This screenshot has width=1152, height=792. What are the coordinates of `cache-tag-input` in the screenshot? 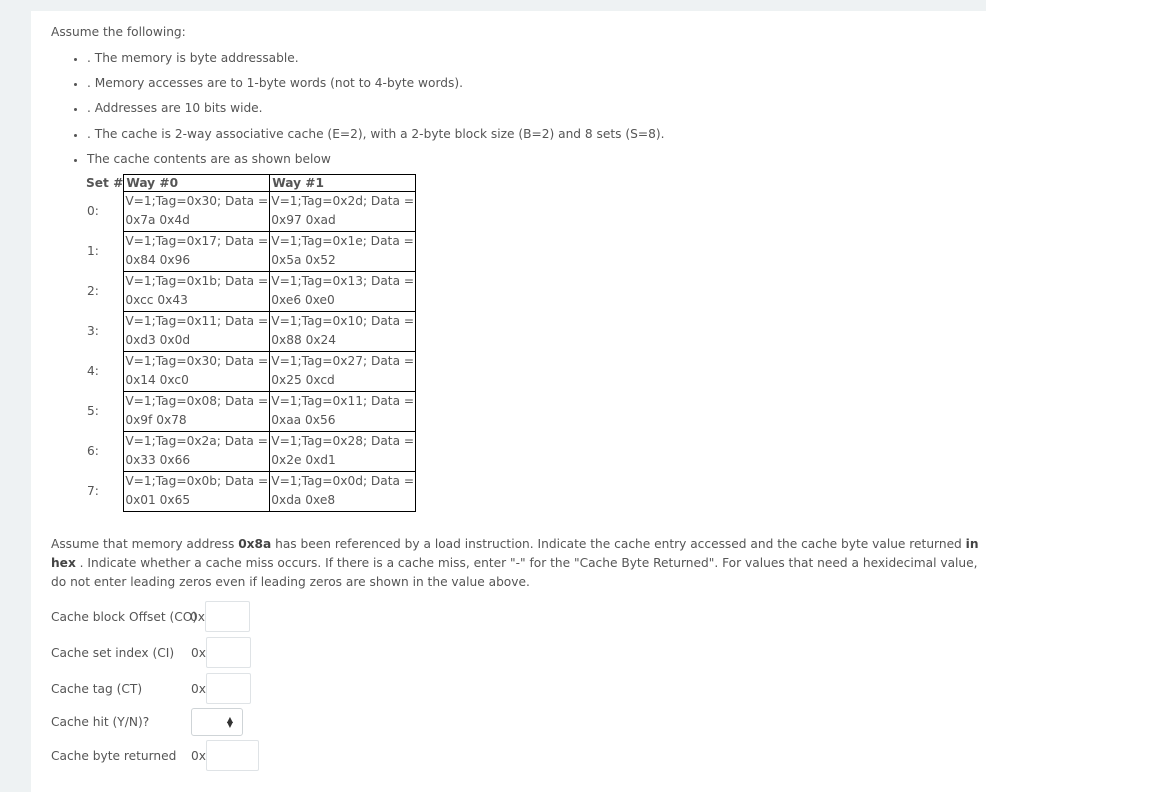 It's located at (228, 689).